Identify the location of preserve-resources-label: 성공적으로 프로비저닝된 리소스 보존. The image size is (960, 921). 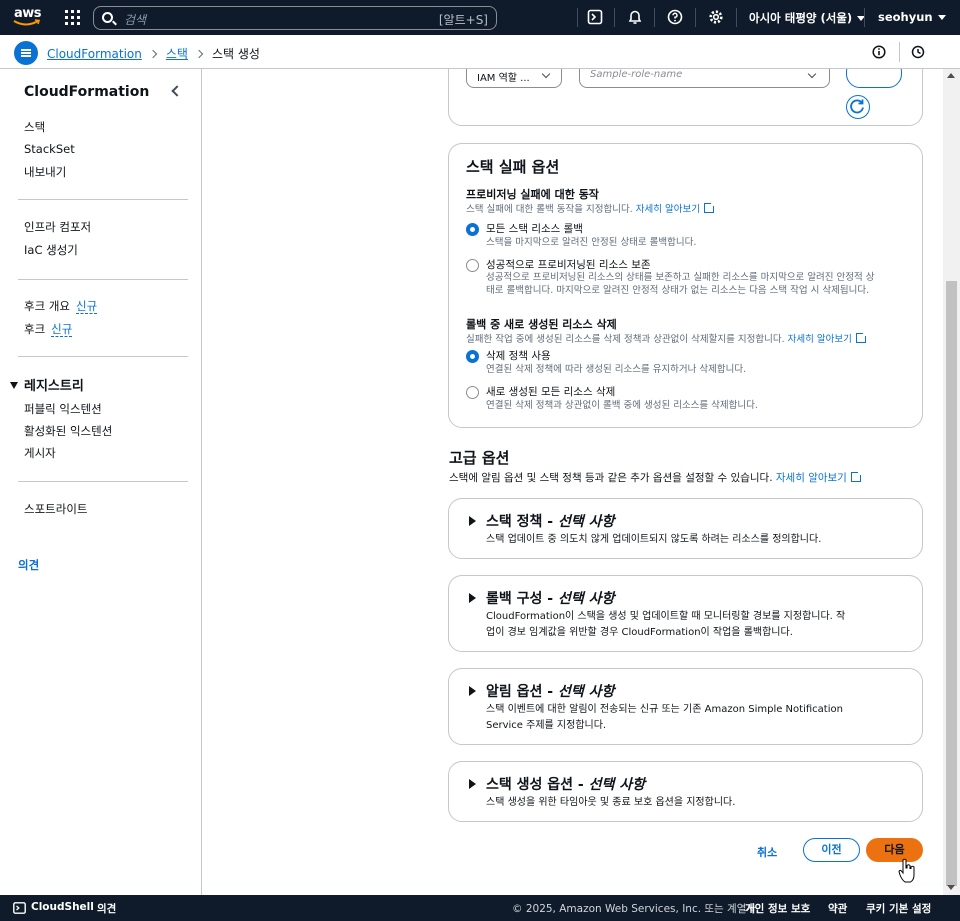
(568, 265).